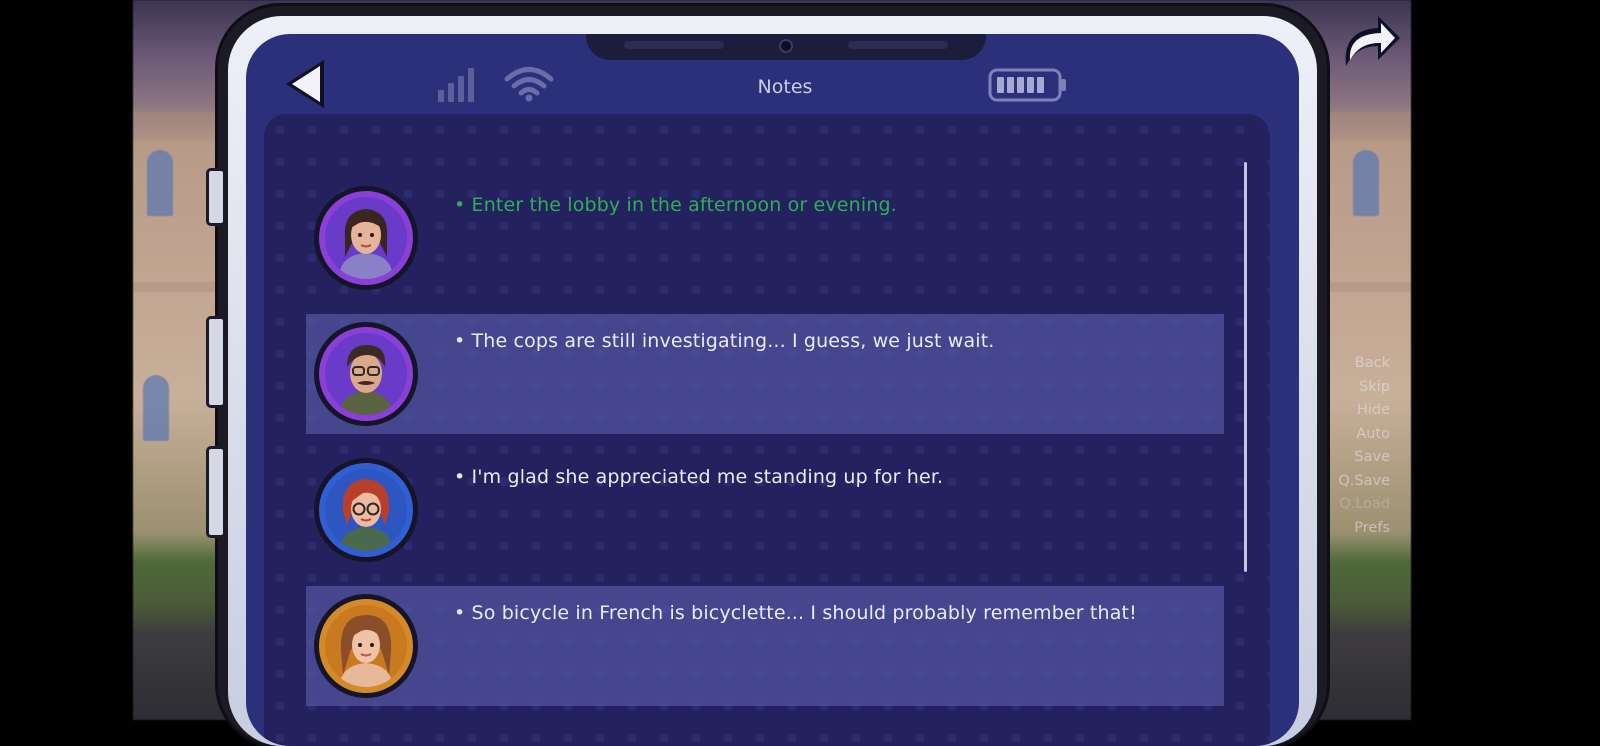  I want to click on page-title: Notes, so click(785, 87).